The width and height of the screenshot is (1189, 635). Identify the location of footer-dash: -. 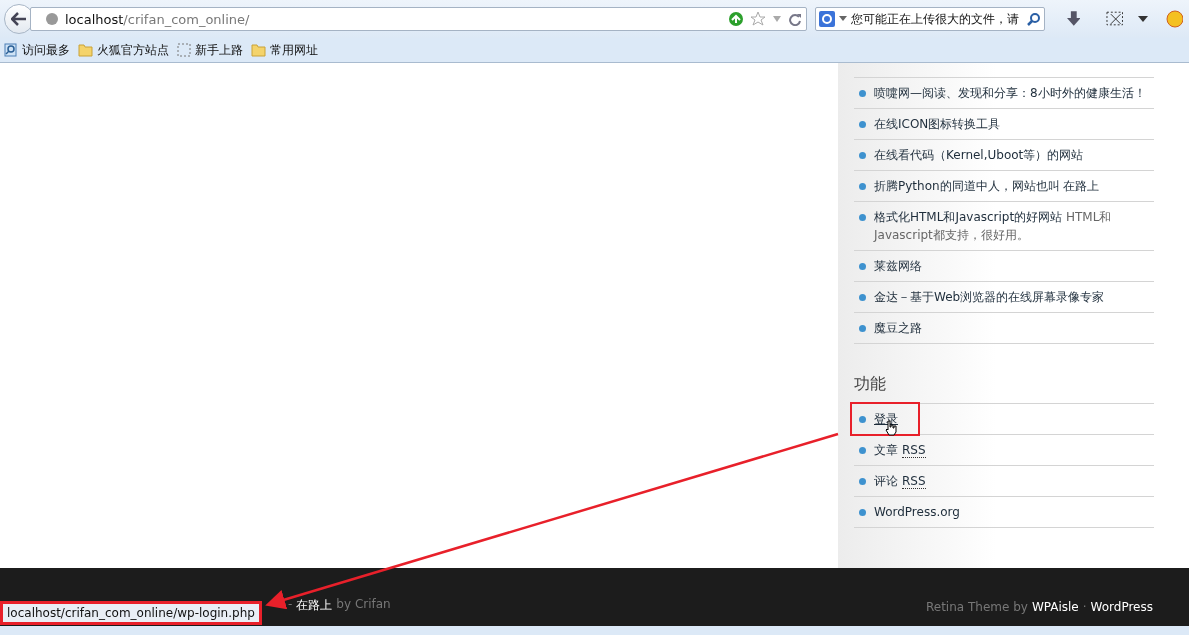
(290, 605).